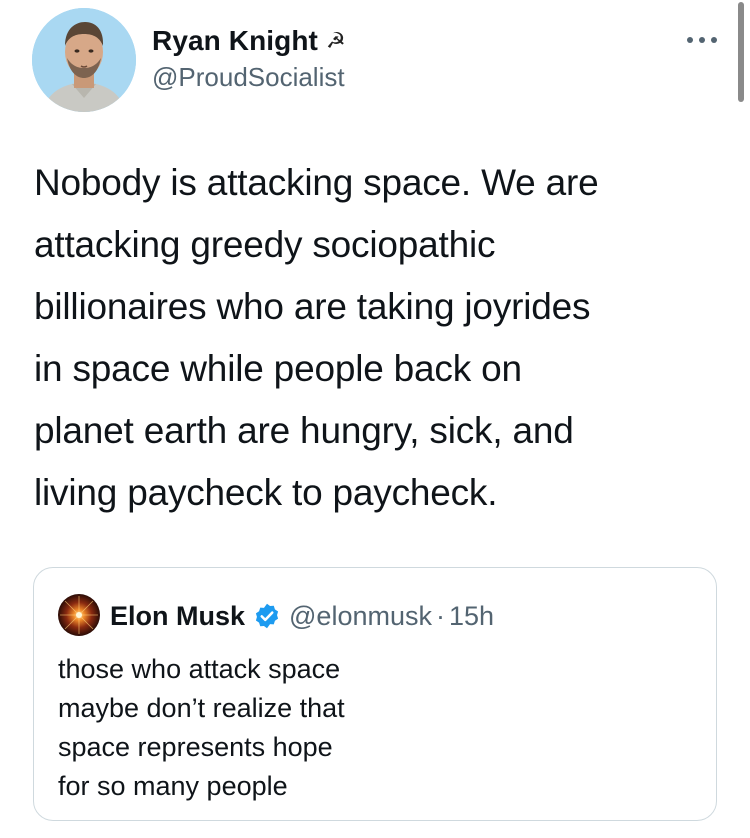 Image resolution: width=750 pixels, height=838 pixels. What do you see at coordinates (360, 616) in the screenshot?
I see `quote-author-handle: @elonmusk` at bounding box center [360, 616].